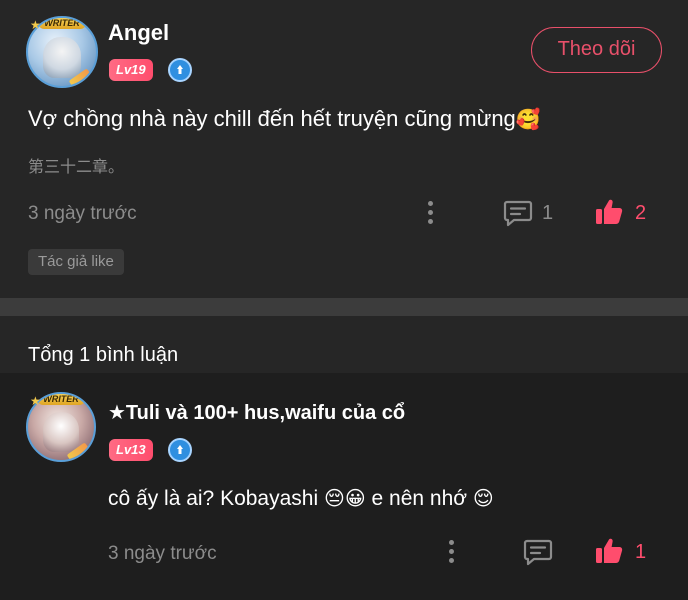 Image resolution: width=688 pixels, height=600 pixels. What do you see at coordinates (528, 120) in the screenshot?
I see `post-content-emoji: 🥰` at bounding box center [528, 120].